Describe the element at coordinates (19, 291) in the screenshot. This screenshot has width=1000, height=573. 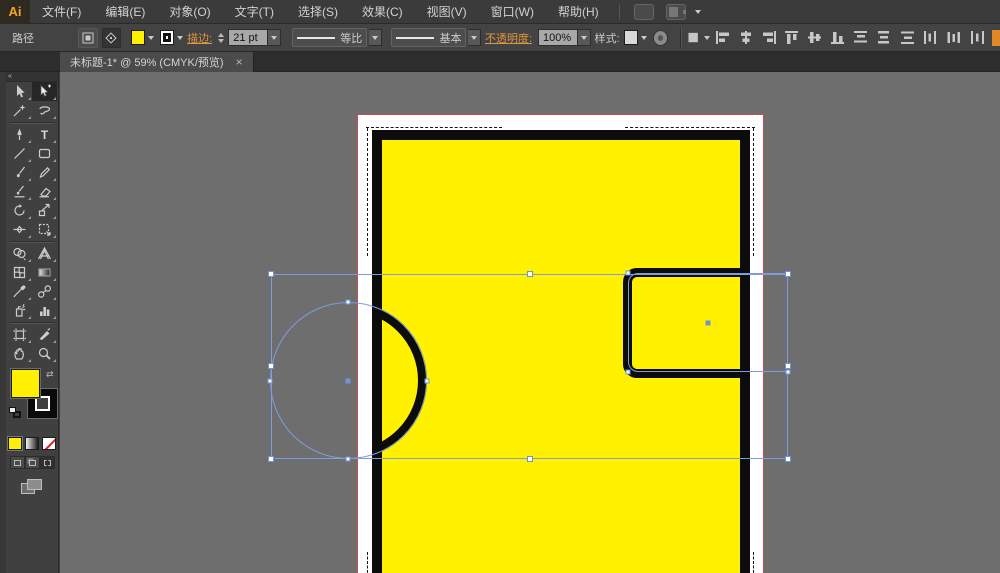
I see `eyedropper-tool` at that location.